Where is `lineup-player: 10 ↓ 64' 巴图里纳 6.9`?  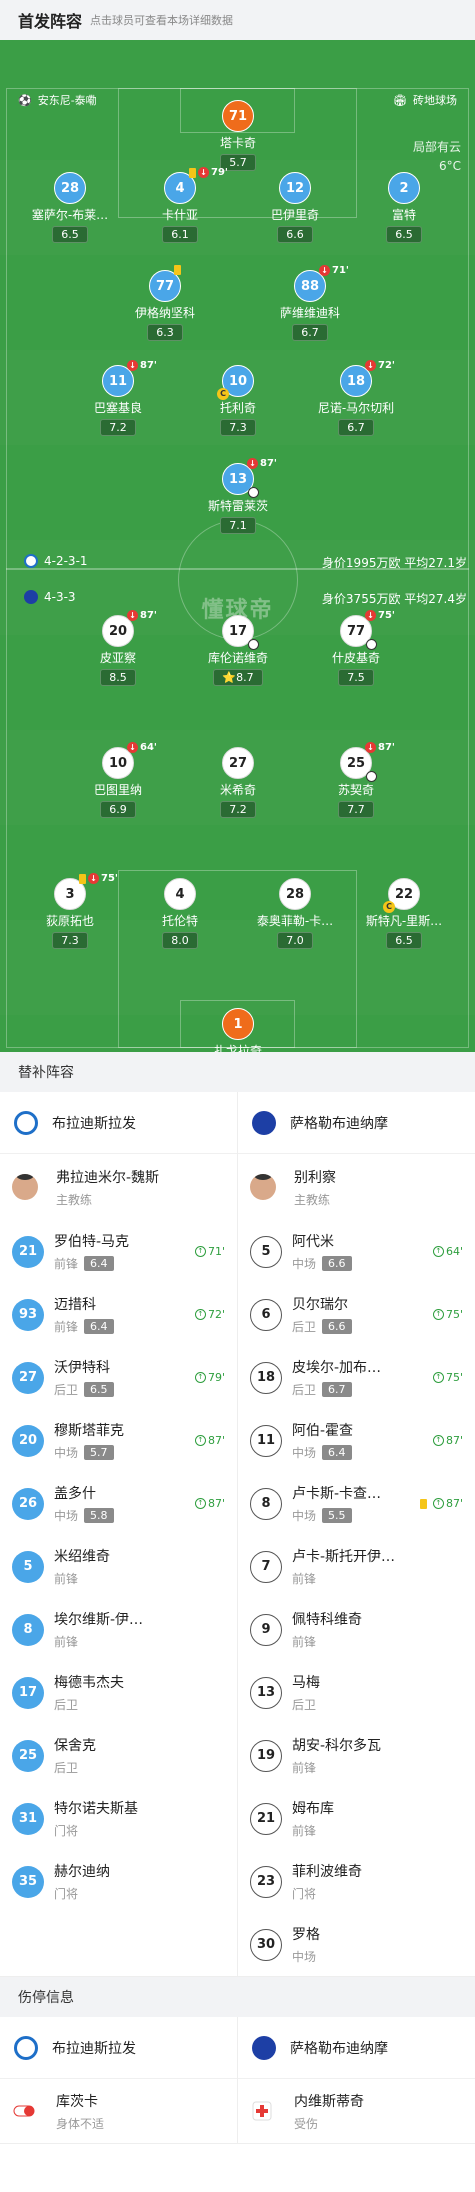 lineup-player: 10 ↓ 64' 巴图里纳 6.9 is located at coordinates (118, 780).